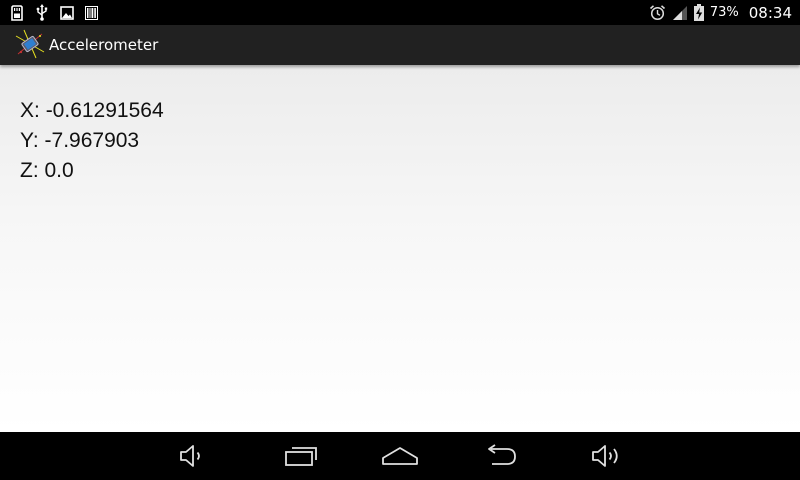 Image resolution: width=800 pixels, height=480 pixels. I want to click on recent-apps-button, so click(301, 456).